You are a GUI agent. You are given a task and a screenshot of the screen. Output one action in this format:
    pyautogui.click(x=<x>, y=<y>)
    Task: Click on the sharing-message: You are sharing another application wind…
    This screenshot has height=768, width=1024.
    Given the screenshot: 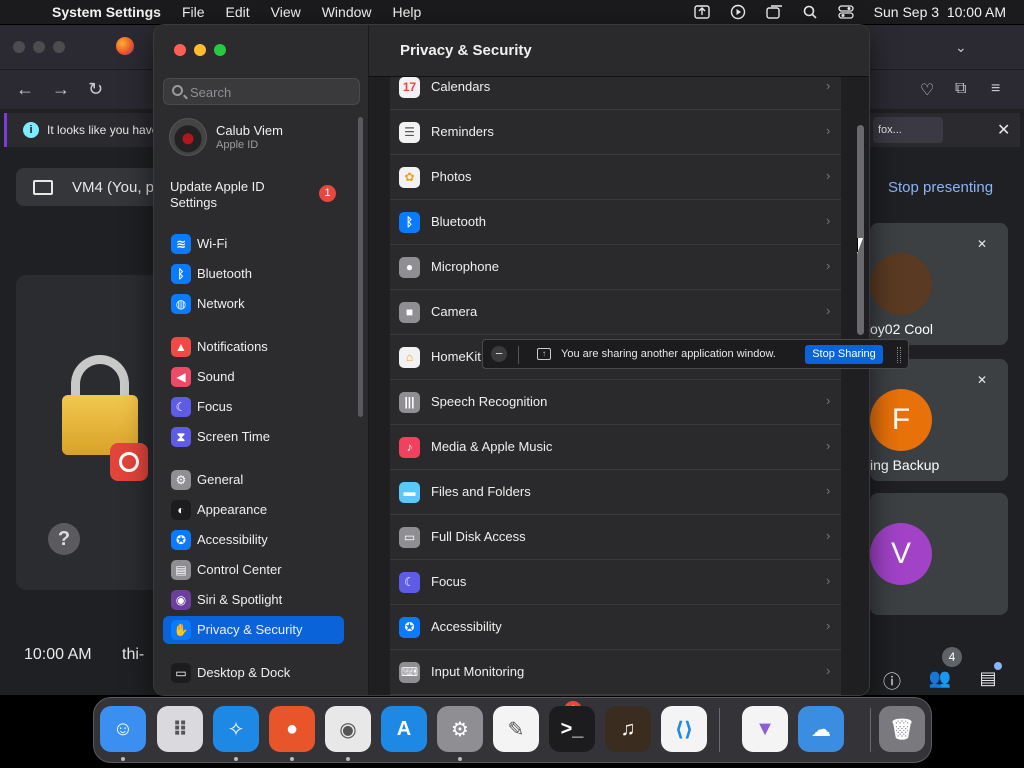 What is the action you would take?
    pyautogui.click(x=668, y=354)
    